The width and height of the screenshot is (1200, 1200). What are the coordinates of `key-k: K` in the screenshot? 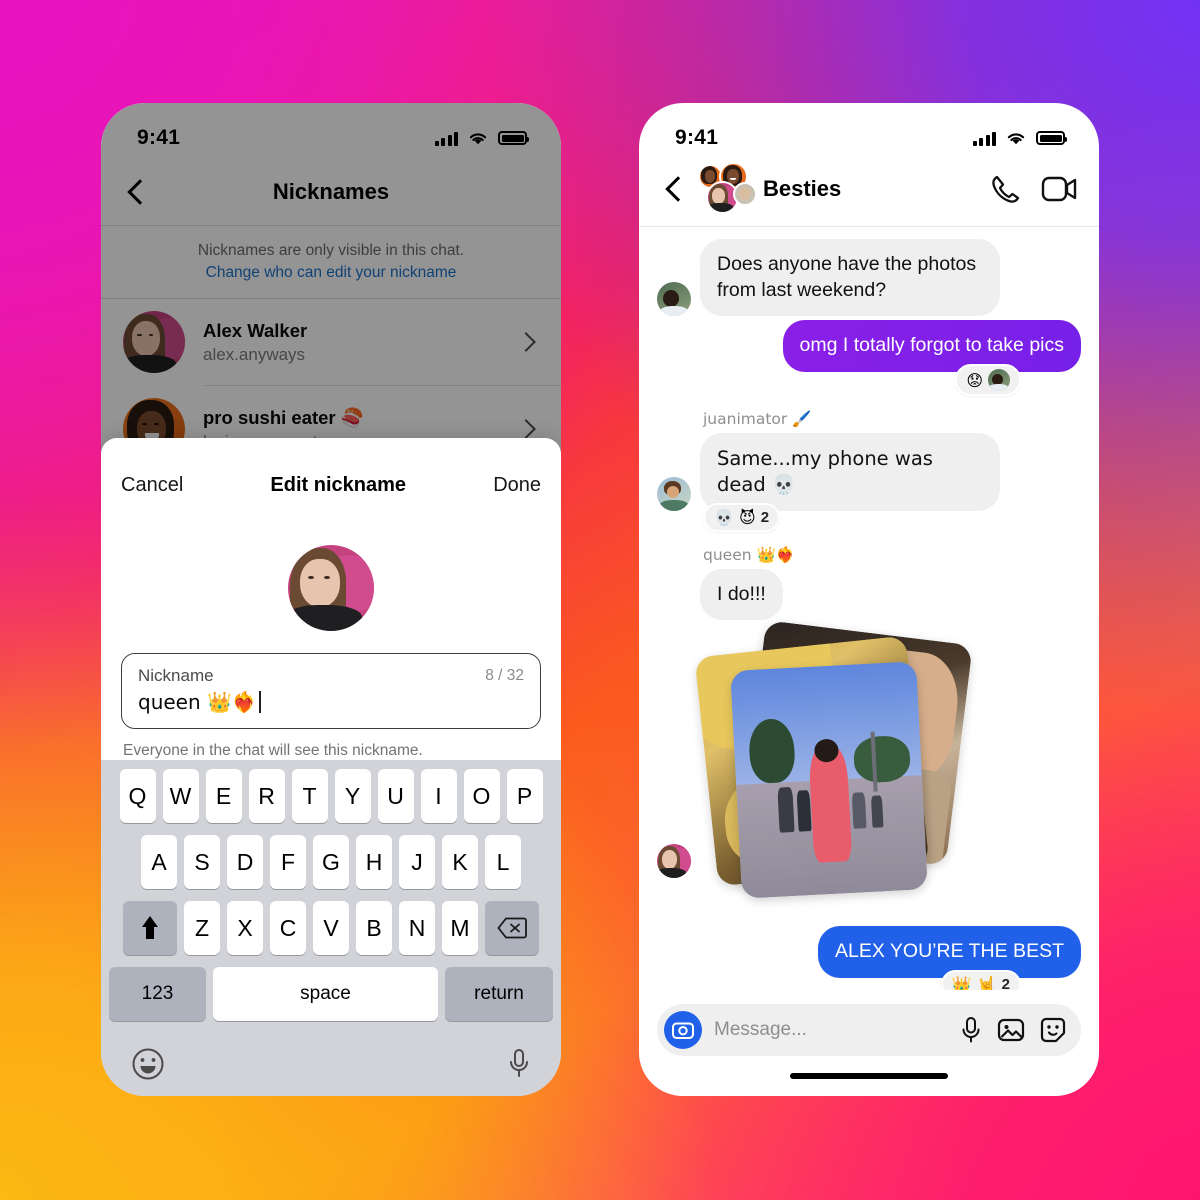 It's located at (460, 862).